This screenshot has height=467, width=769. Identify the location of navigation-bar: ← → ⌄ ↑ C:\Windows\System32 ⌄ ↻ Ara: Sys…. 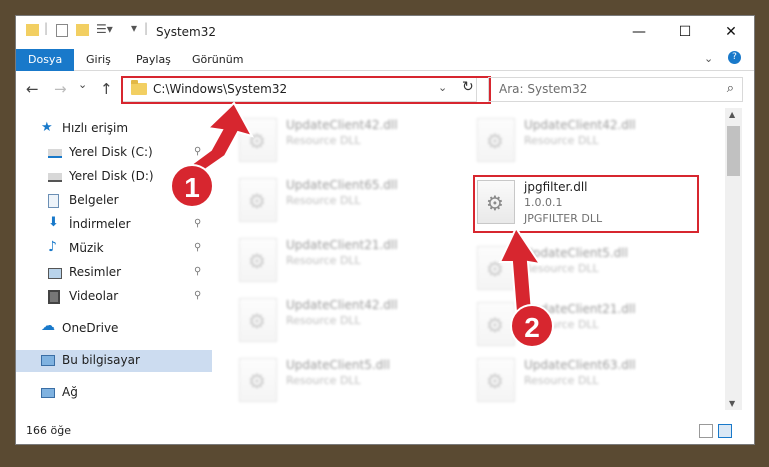
(385, 89).